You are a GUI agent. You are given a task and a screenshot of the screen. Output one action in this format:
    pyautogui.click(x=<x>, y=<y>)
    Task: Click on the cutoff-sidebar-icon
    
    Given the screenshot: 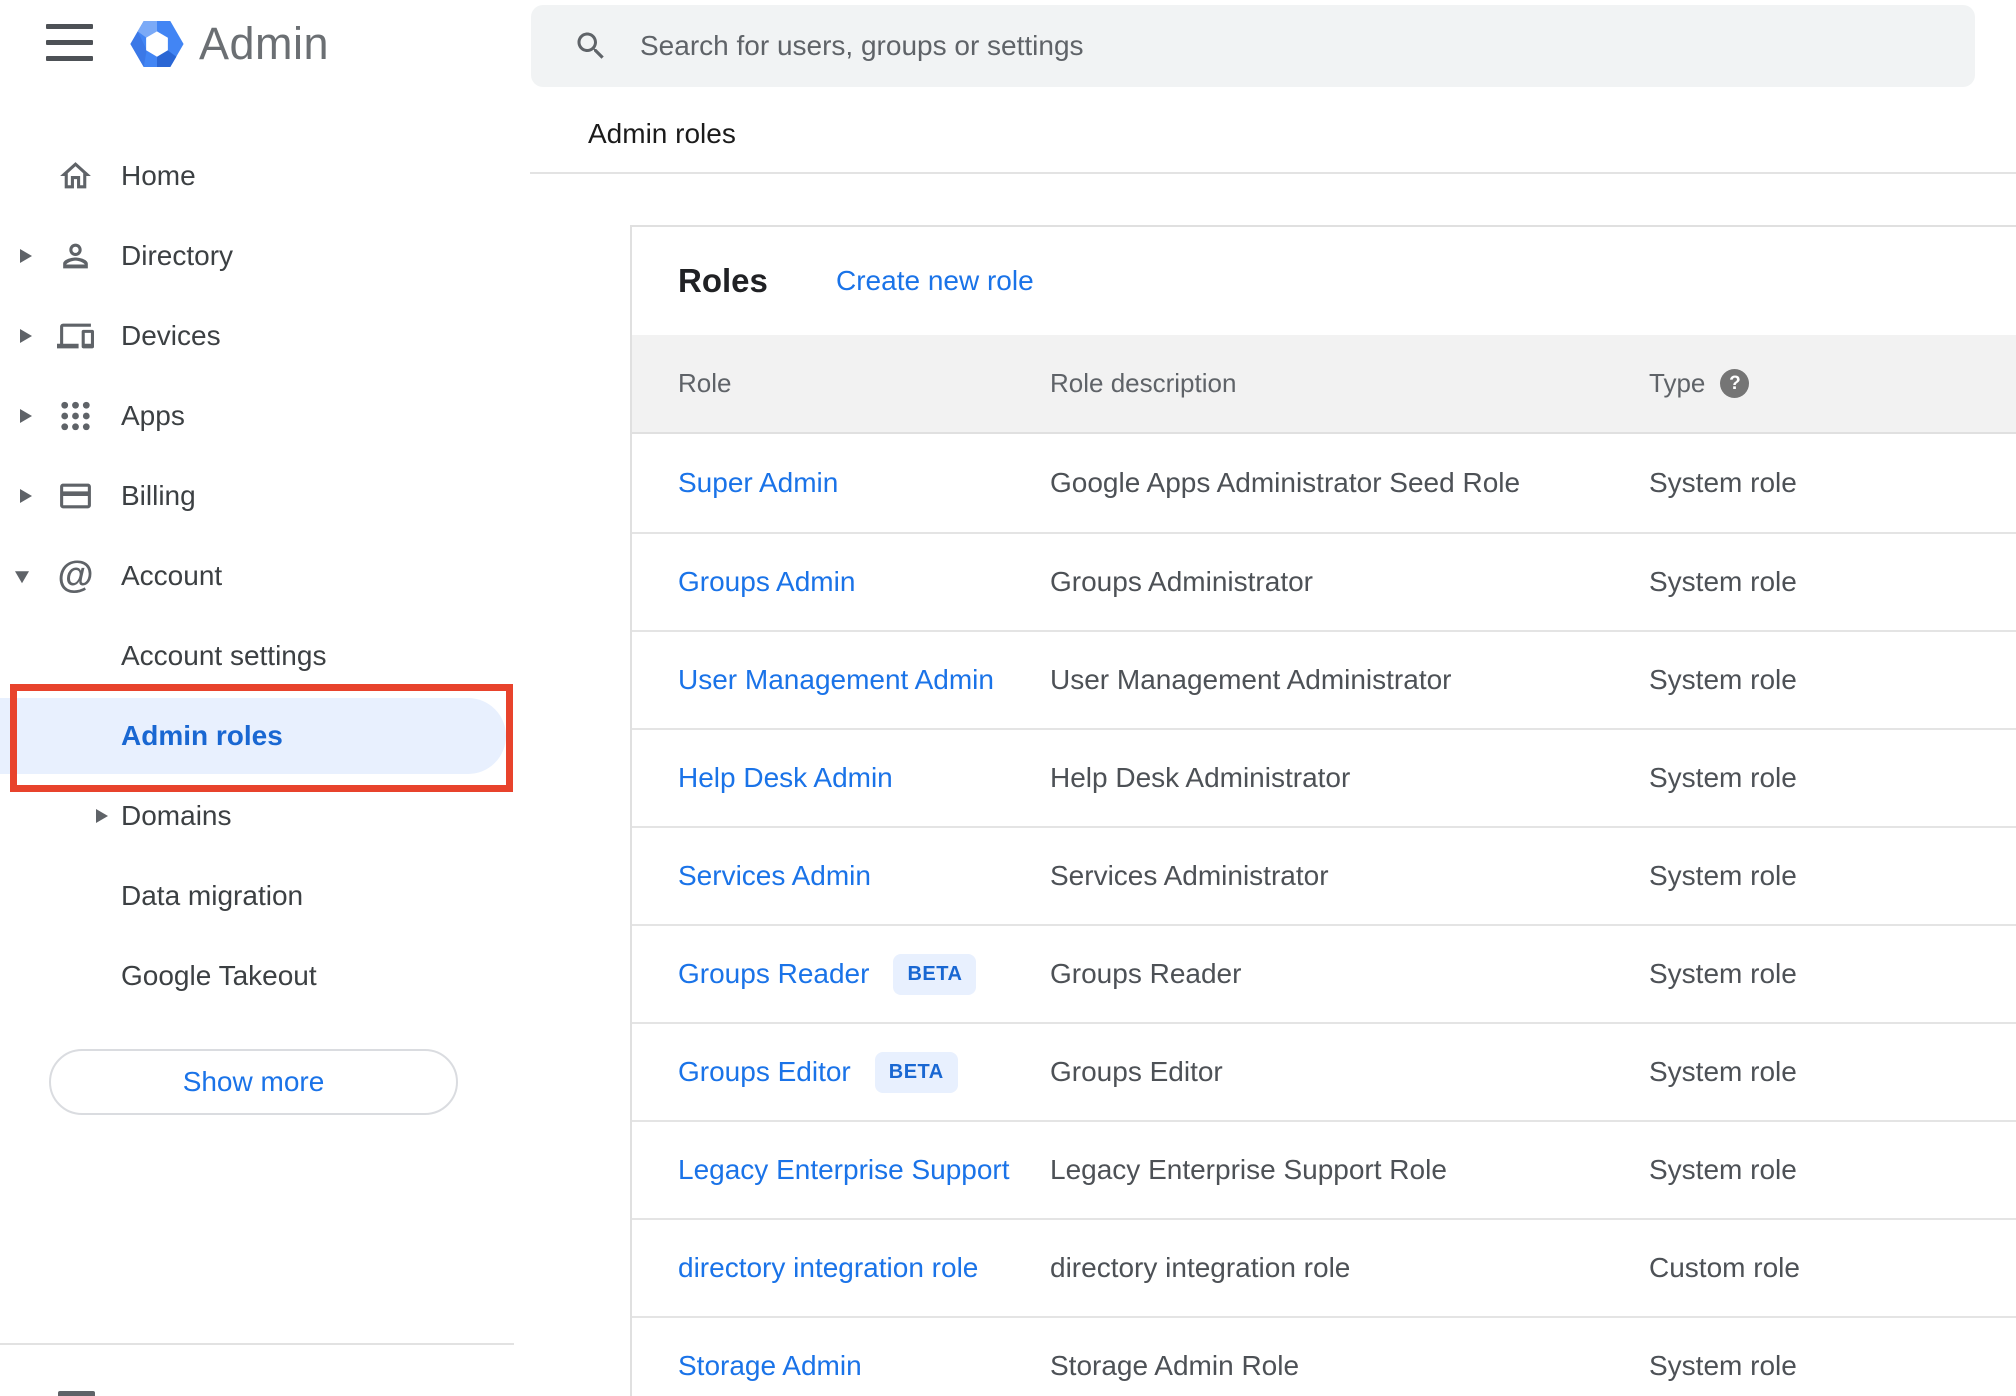 What is the action you would take?
    pyautogui.click(x=76, y=1393)
    